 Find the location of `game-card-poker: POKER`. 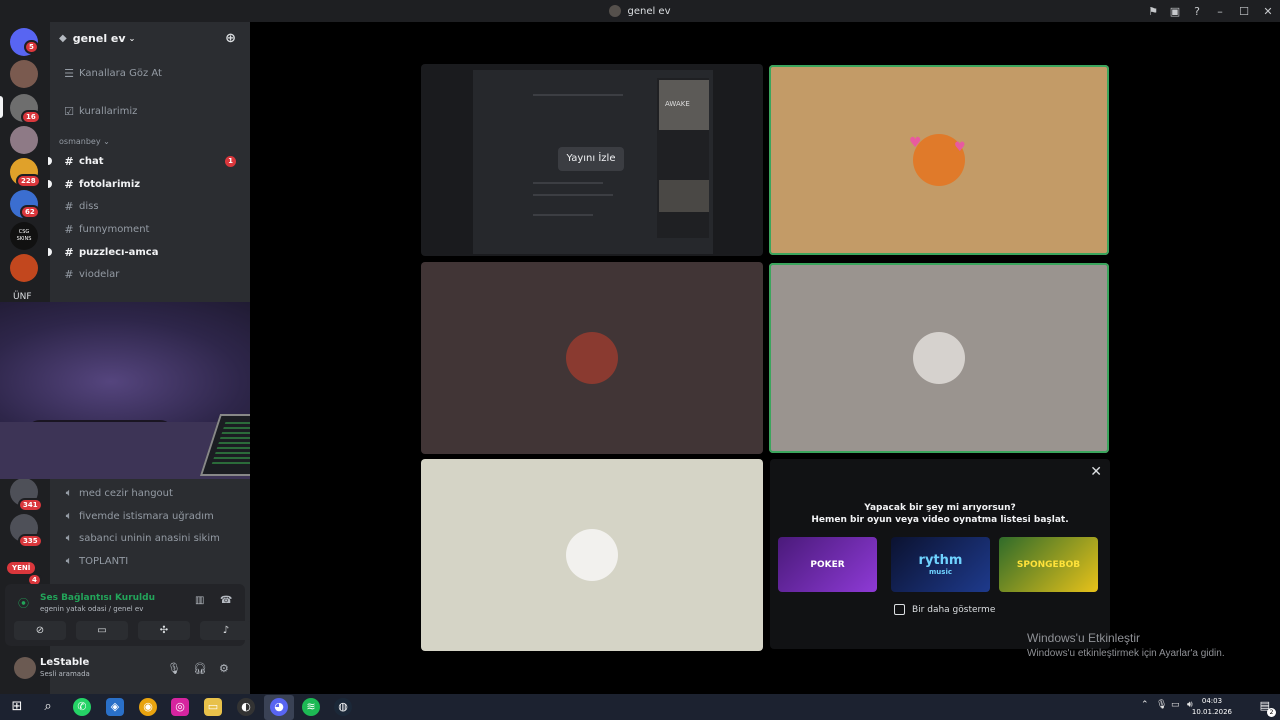

game-card-poker: POKER is located at coordinates (827, 564).